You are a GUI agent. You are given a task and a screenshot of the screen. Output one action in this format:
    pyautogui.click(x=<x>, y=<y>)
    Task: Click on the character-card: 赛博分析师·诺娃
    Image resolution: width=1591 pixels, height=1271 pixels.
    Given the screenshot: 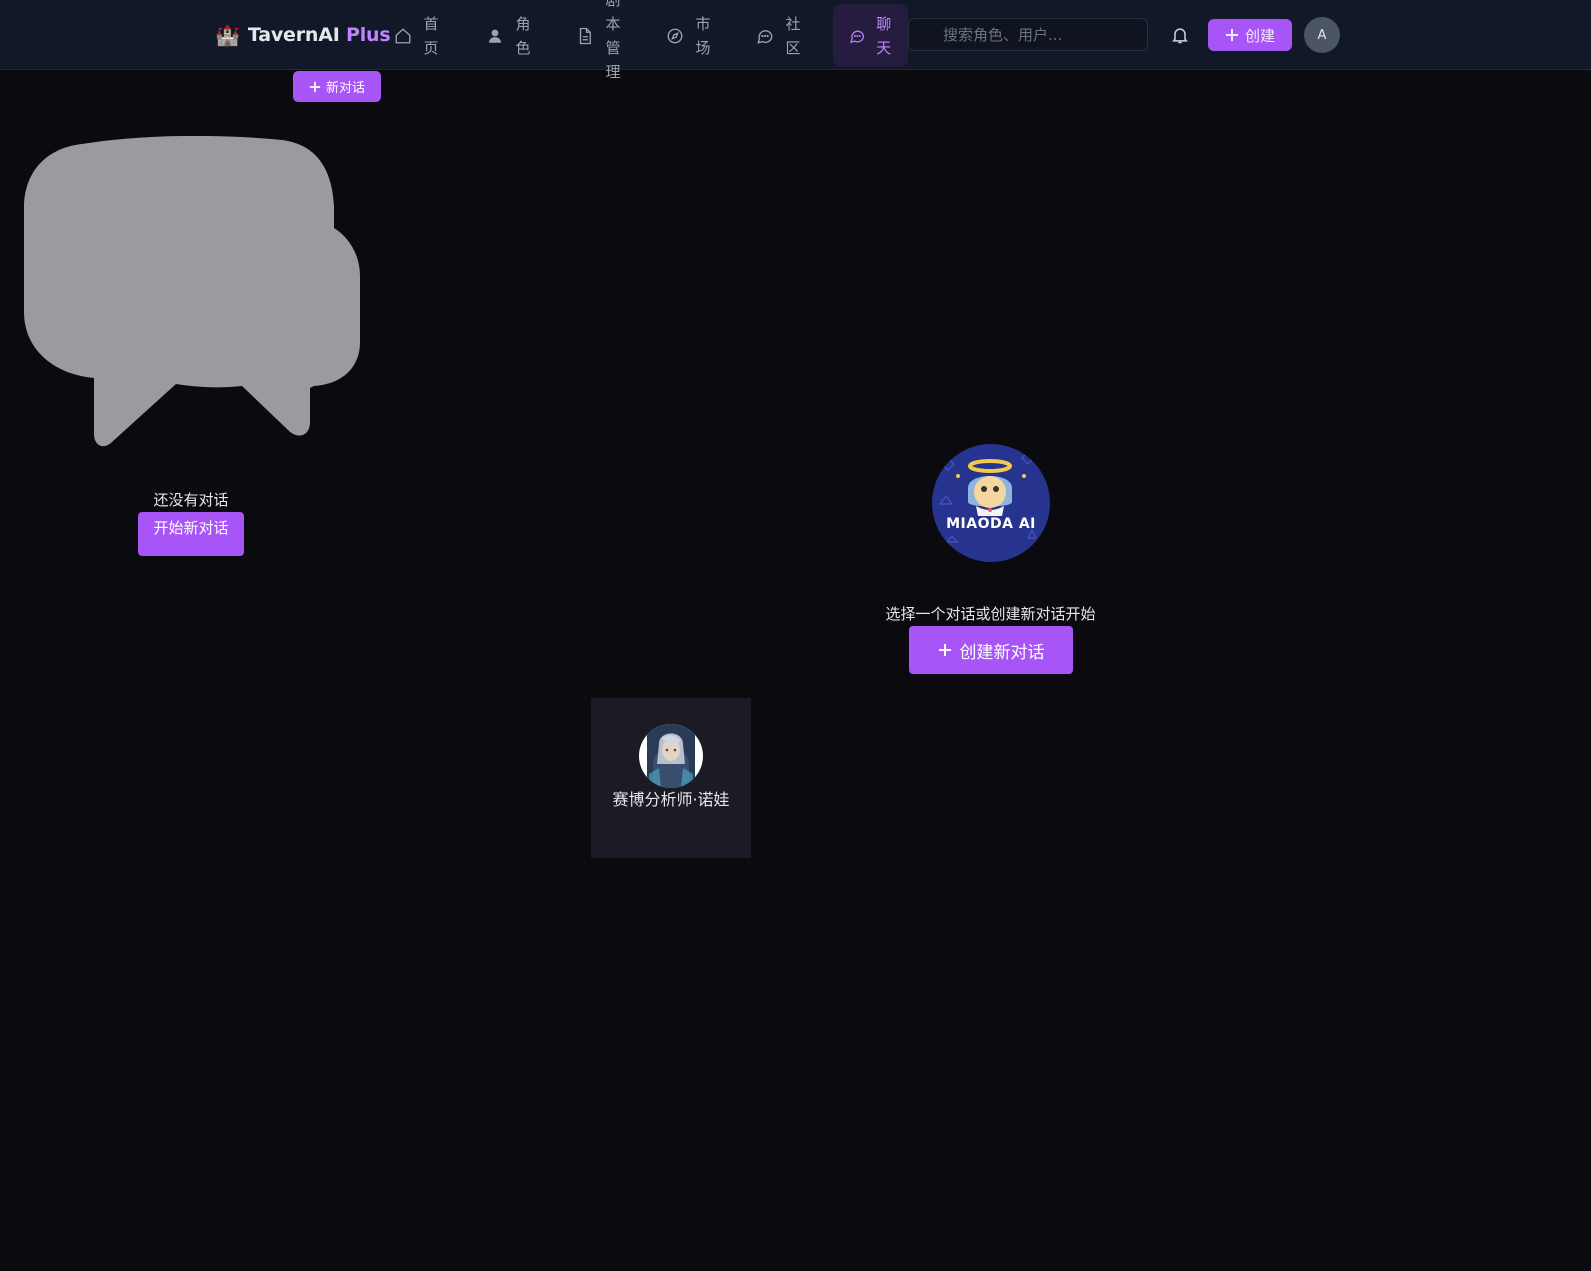 What is the action you would take?
    pyautogui.click(x=671, y=778)
    